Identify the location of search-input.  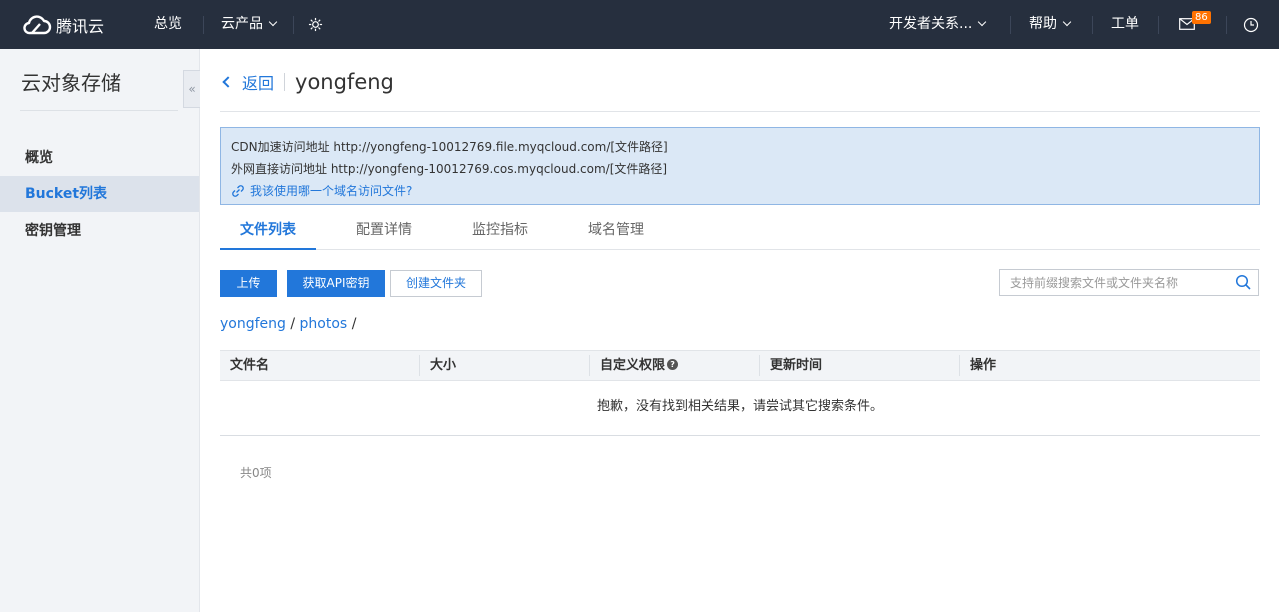
(1114, 282).